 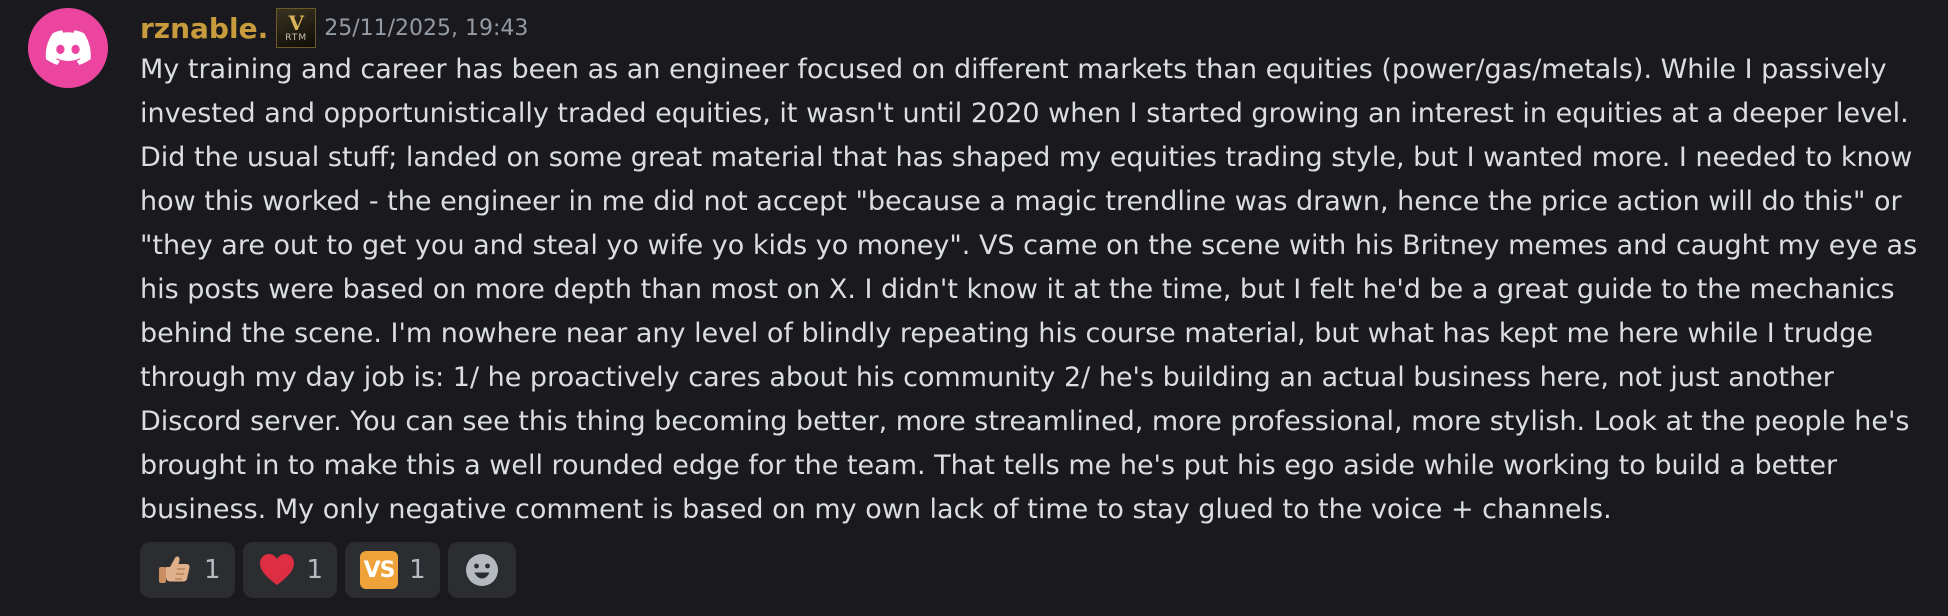 I want to click on badge-sub-text: RTM, so click(x=296, y=38).